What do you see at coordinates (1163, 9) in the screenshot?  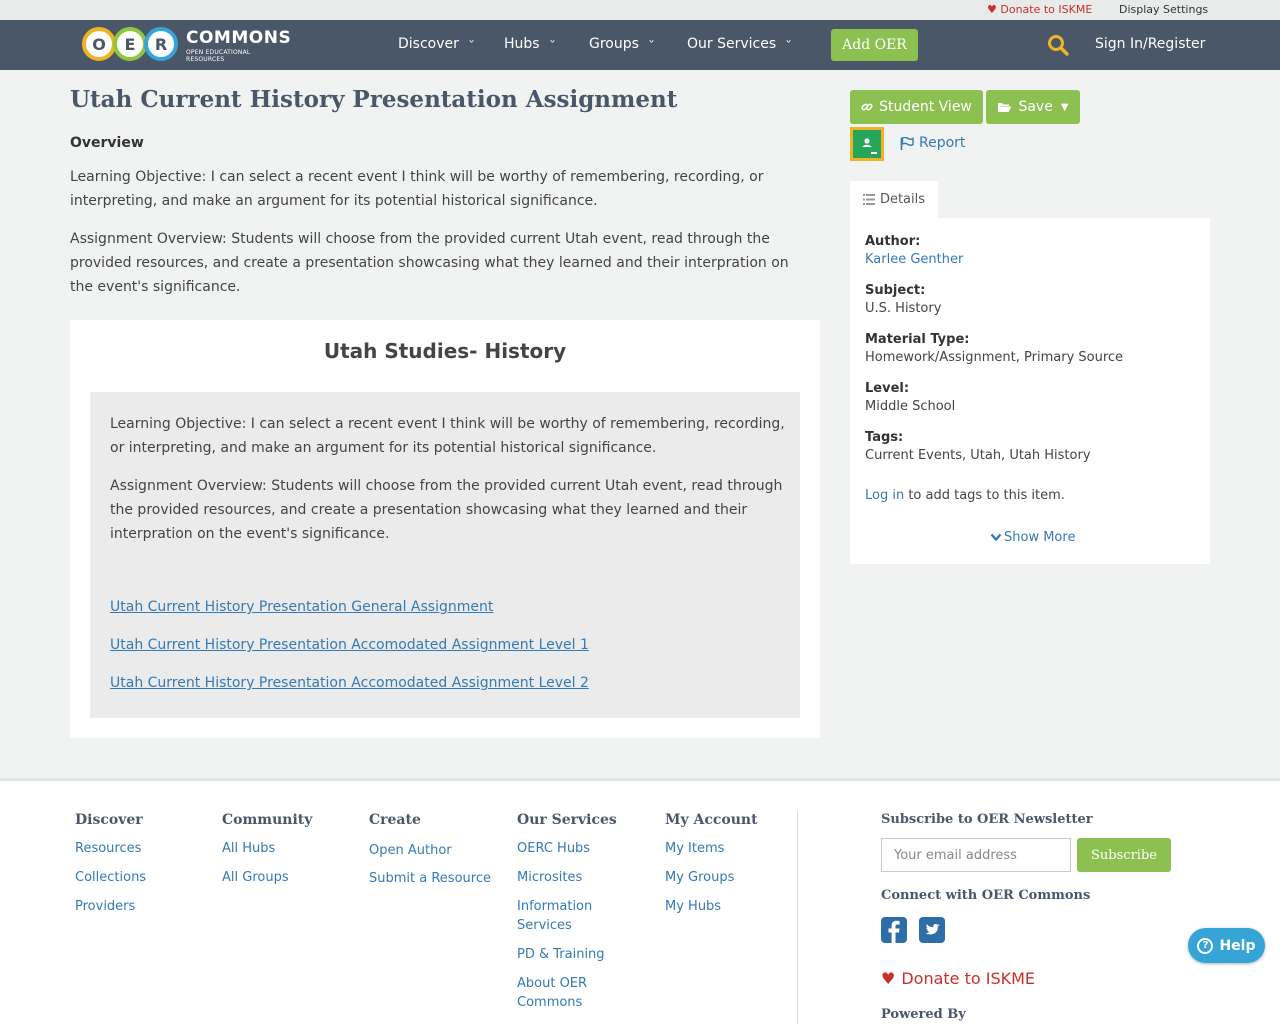 I see `display-settings-link: Display Settings` at bounding box center [1163, 9].